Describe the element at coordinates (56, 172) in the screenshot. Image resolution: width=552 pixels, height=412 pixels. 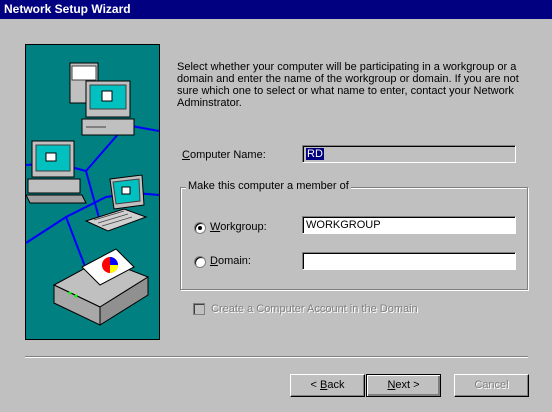
I see `desktop-computer-icon` at that location.